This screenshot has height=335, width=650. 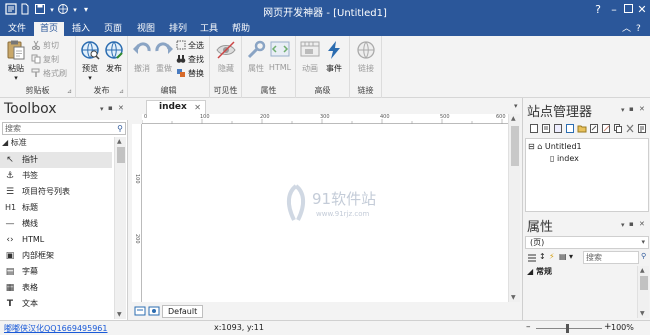 What do you see at coordinates (16, 60) in the screenshot?
I see `paste-button: 粘贴 ▾` at bounding box center [16, 60].